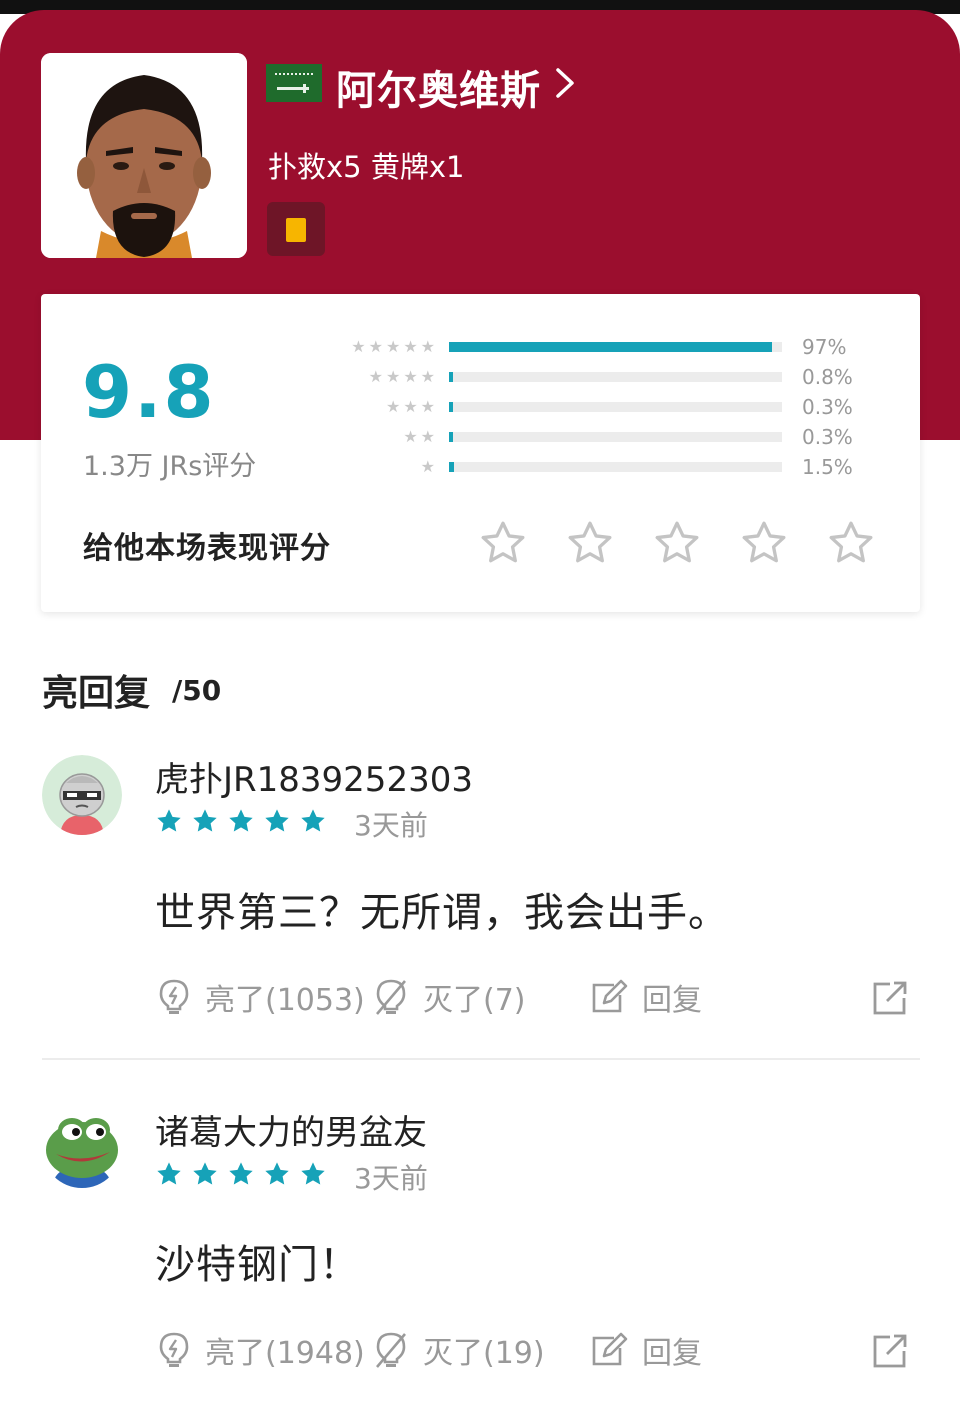 This screenshot has width=960, height=1408. What do you see at coordinates (824, 347) in the screenshot?
I see `dist-percent: 97%` at bounding box center [824, 347].